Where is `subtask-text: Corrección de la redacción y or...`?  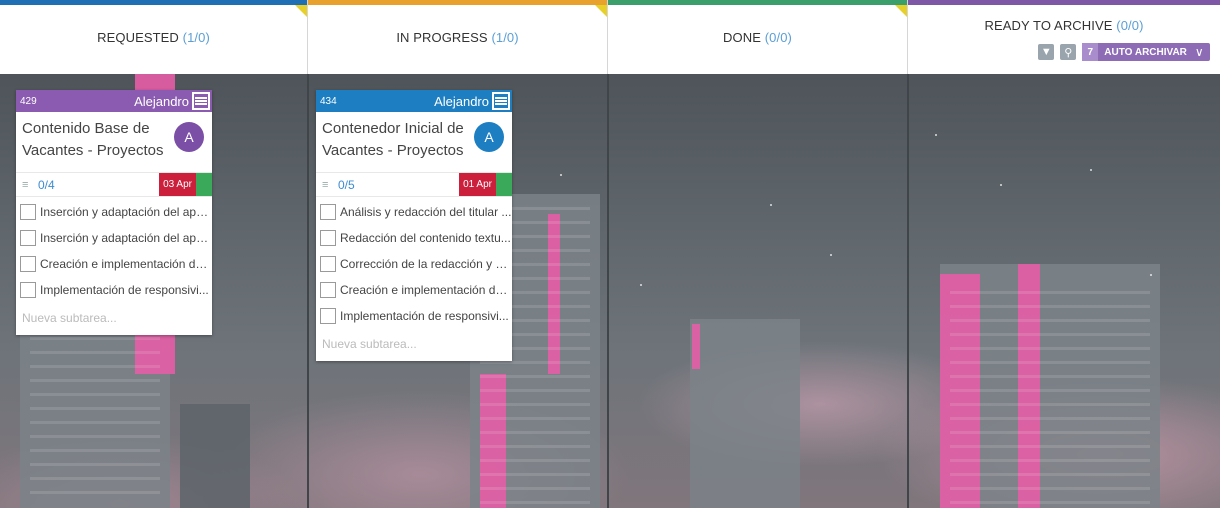 subtask-text: Corrección de la redacción y or... is located at coordinates (426, 264).